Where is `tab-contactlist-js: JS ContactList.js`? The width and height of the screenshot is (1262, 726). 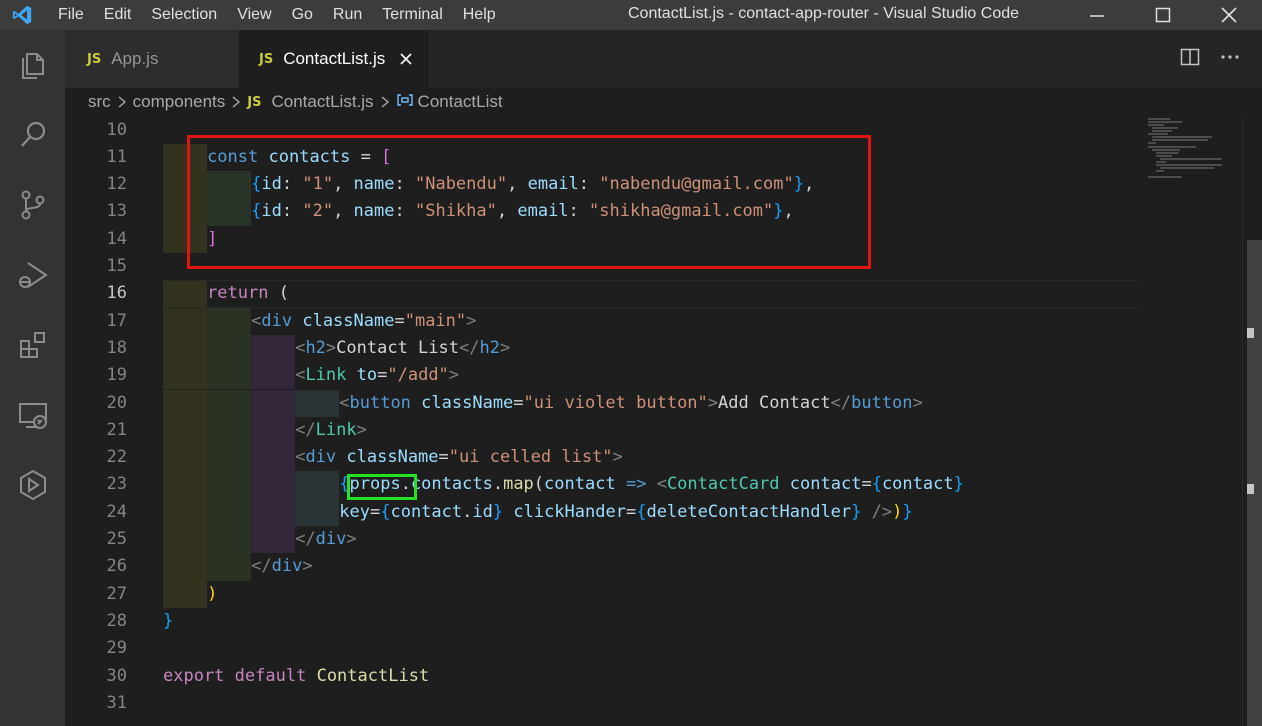 tab-contactlist-js: JS ContactList.js is located at coordinates (334, 59).